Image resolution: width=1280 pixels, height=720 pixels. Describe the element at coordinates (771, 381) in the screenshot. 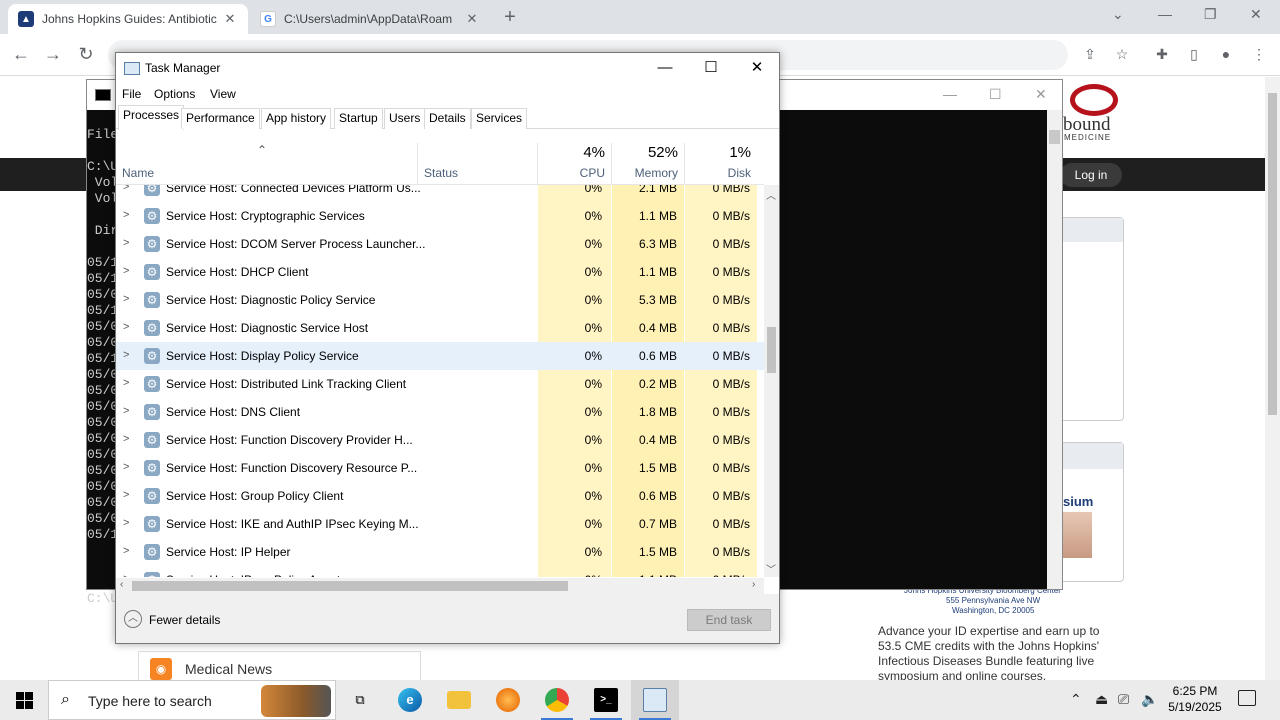

I see `vertical-scrollbar: ︿ ﹀` at that location.